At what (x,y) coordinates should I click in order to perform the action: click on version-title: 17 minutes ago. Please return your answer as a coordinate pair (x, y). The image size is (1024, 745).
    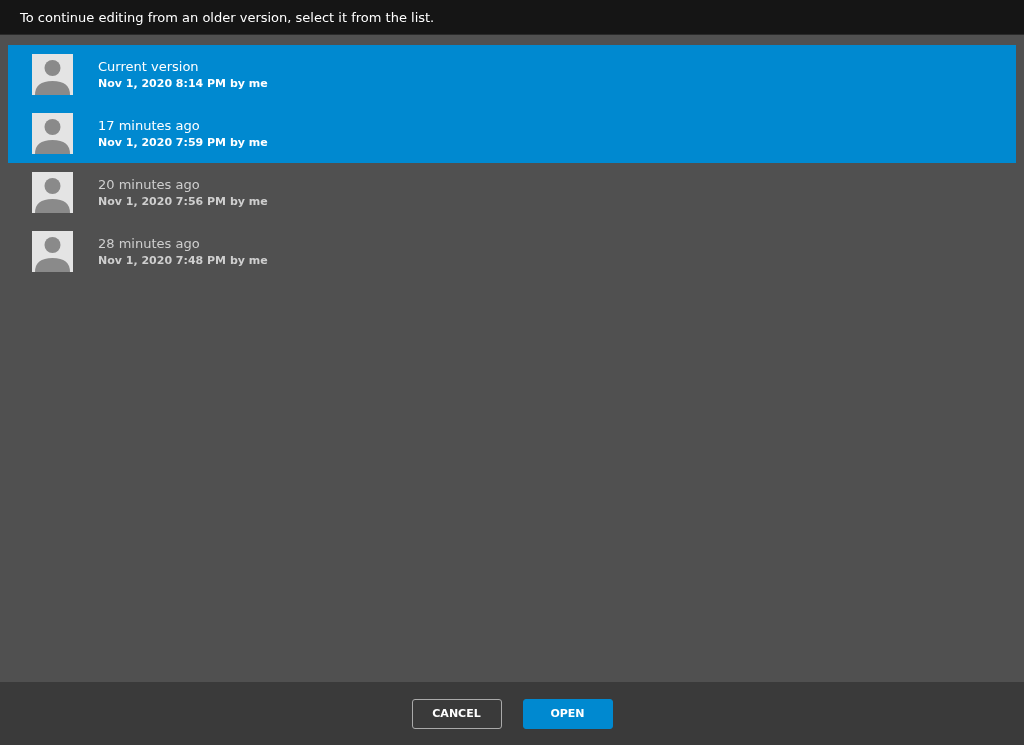
    Looking at the image, I should click on (149, 125).